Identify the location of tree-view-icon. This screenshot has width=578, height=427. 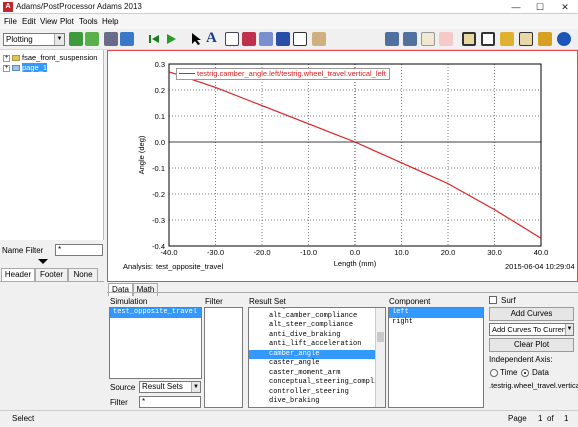
(526, 39).